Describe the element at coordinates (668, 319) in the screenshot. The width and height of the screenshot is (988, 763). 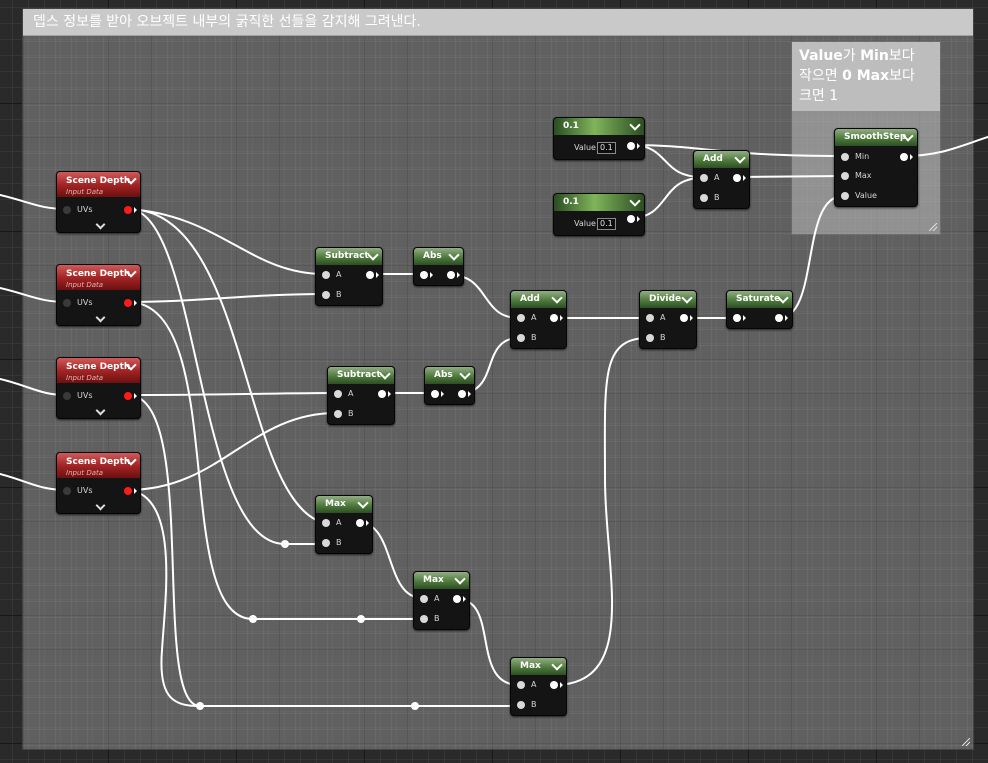
I see `divide-node: Divide A B` at that location.